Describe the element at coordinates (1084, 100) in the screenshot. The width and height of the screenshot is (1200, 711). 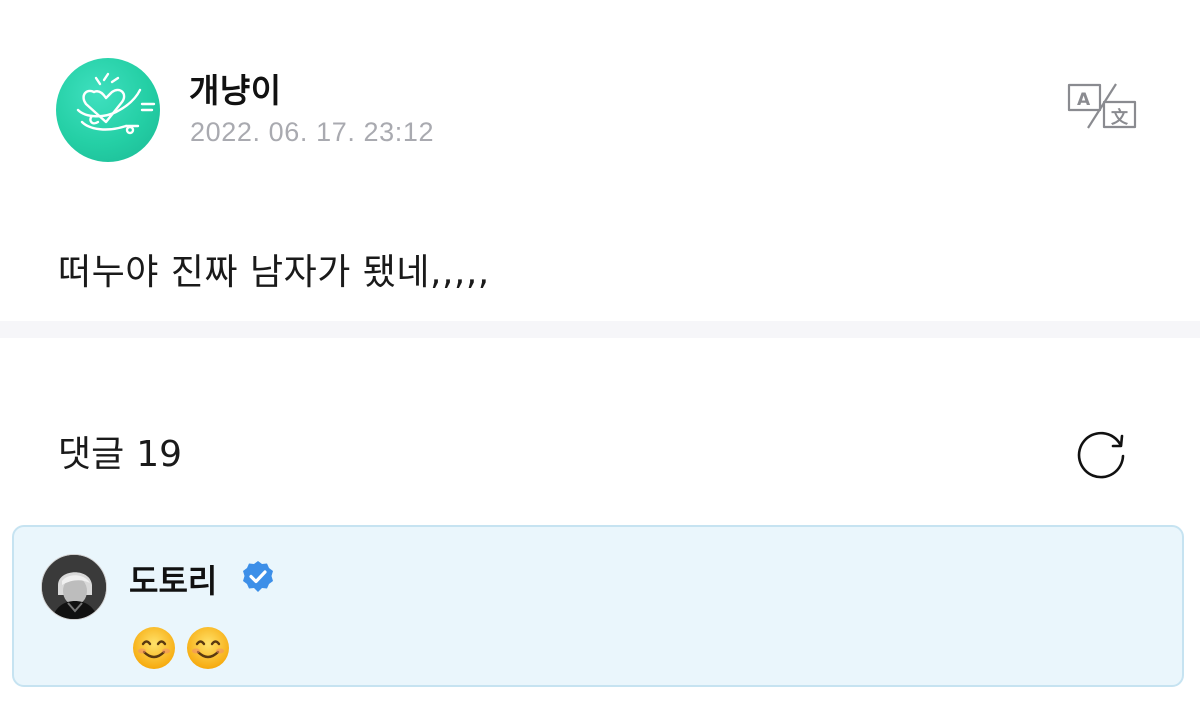
I see `svg-text: A` at that location.